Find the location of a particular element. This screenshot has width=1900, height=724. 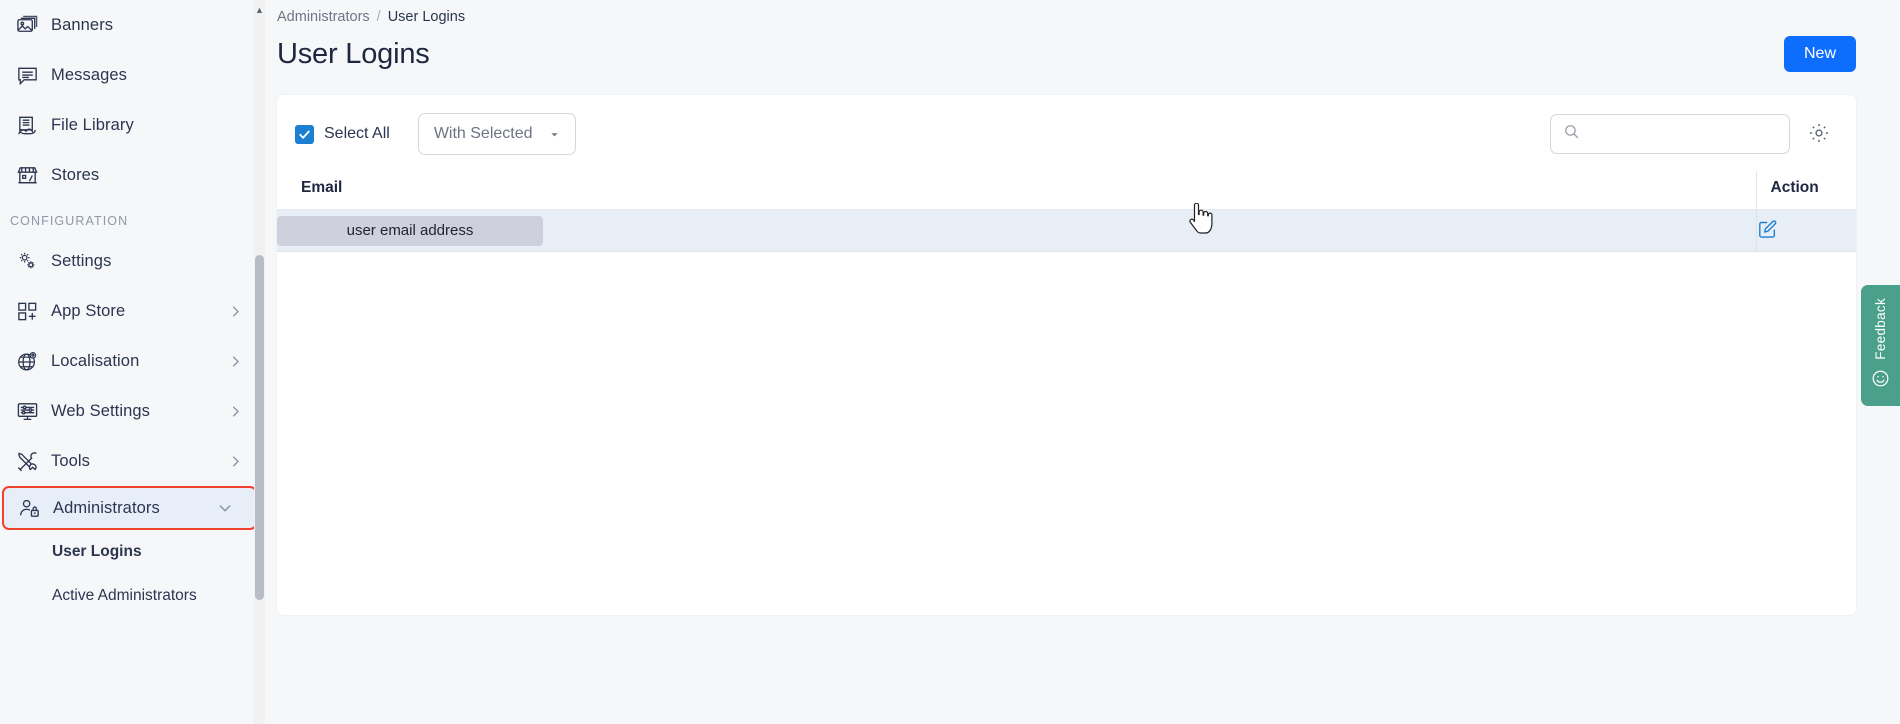

table-head: Email Action is located at coordinates (1066, 190).